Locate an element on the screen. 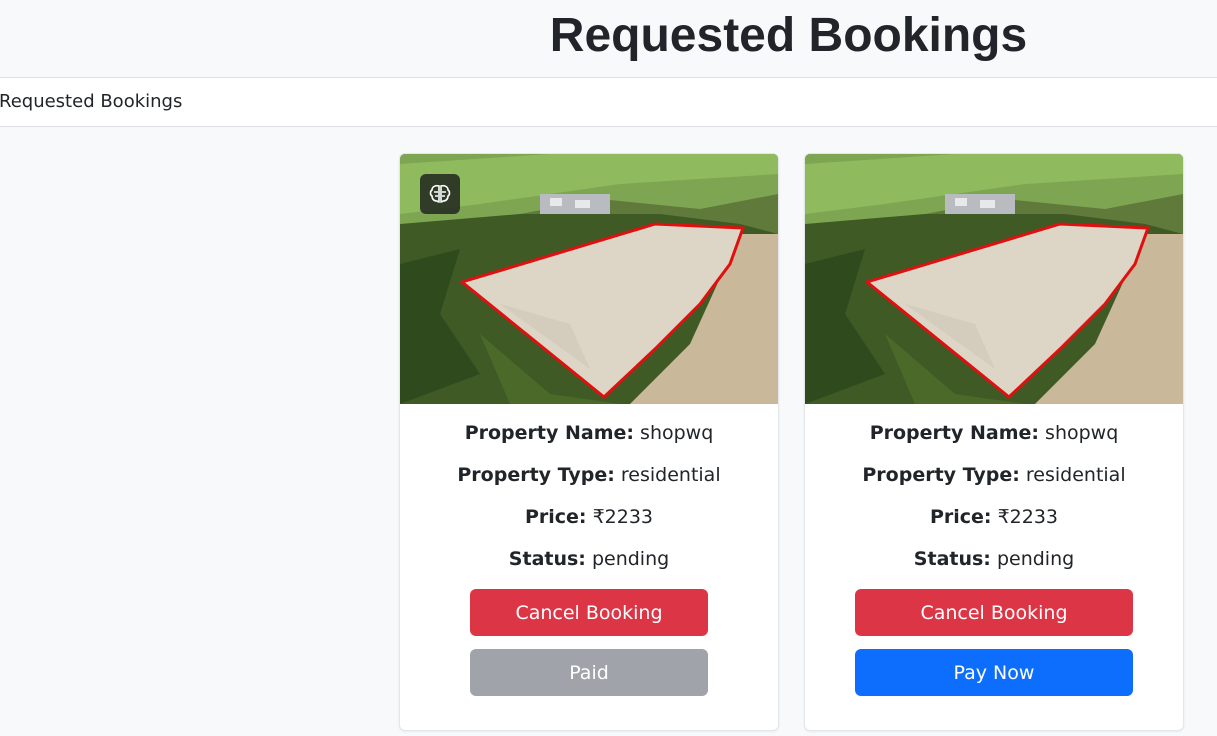 The width and height of the screenshot is (1217, 736). nav-link-requested-bookings: Requested Bookings is located at coordinates (91, 101).